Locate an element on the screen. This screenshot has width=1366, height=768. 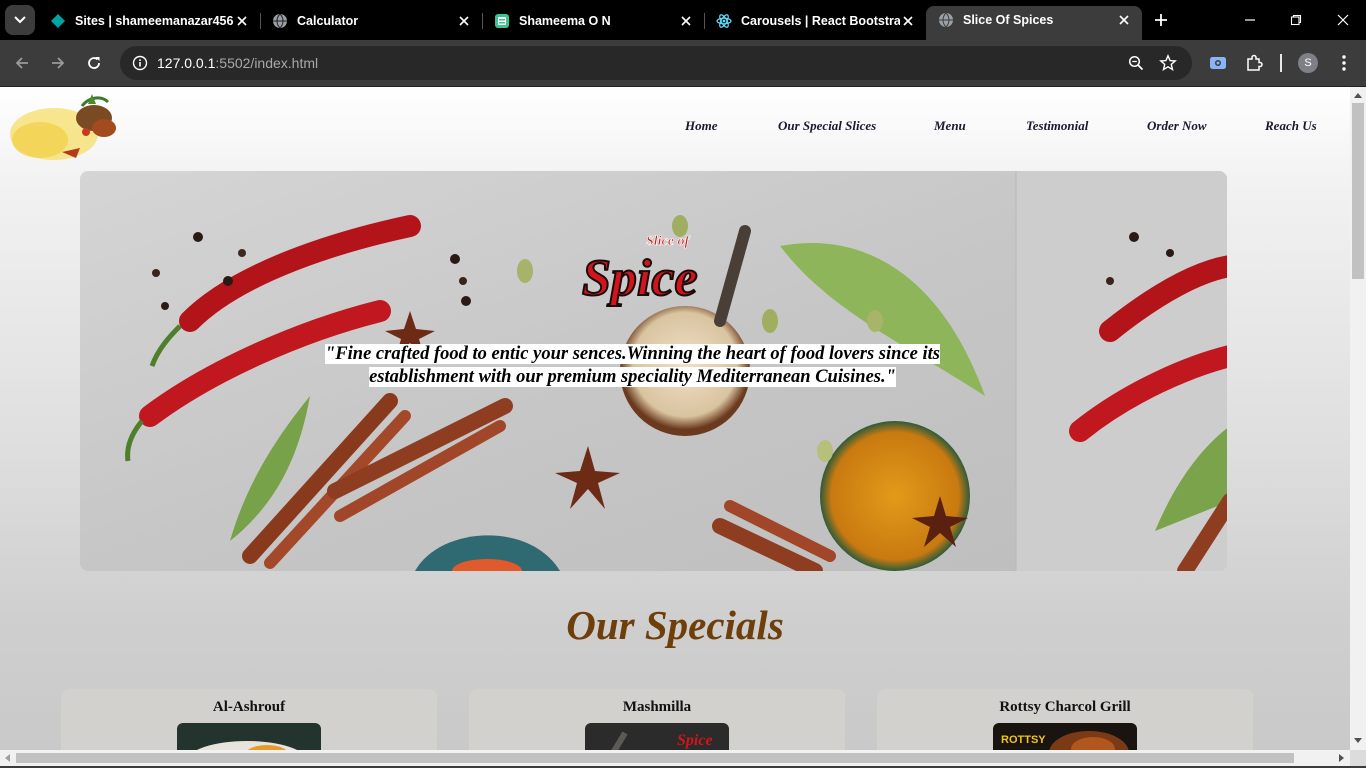
special-card: Al-Ashrouf is located at coordinates (249, 719).